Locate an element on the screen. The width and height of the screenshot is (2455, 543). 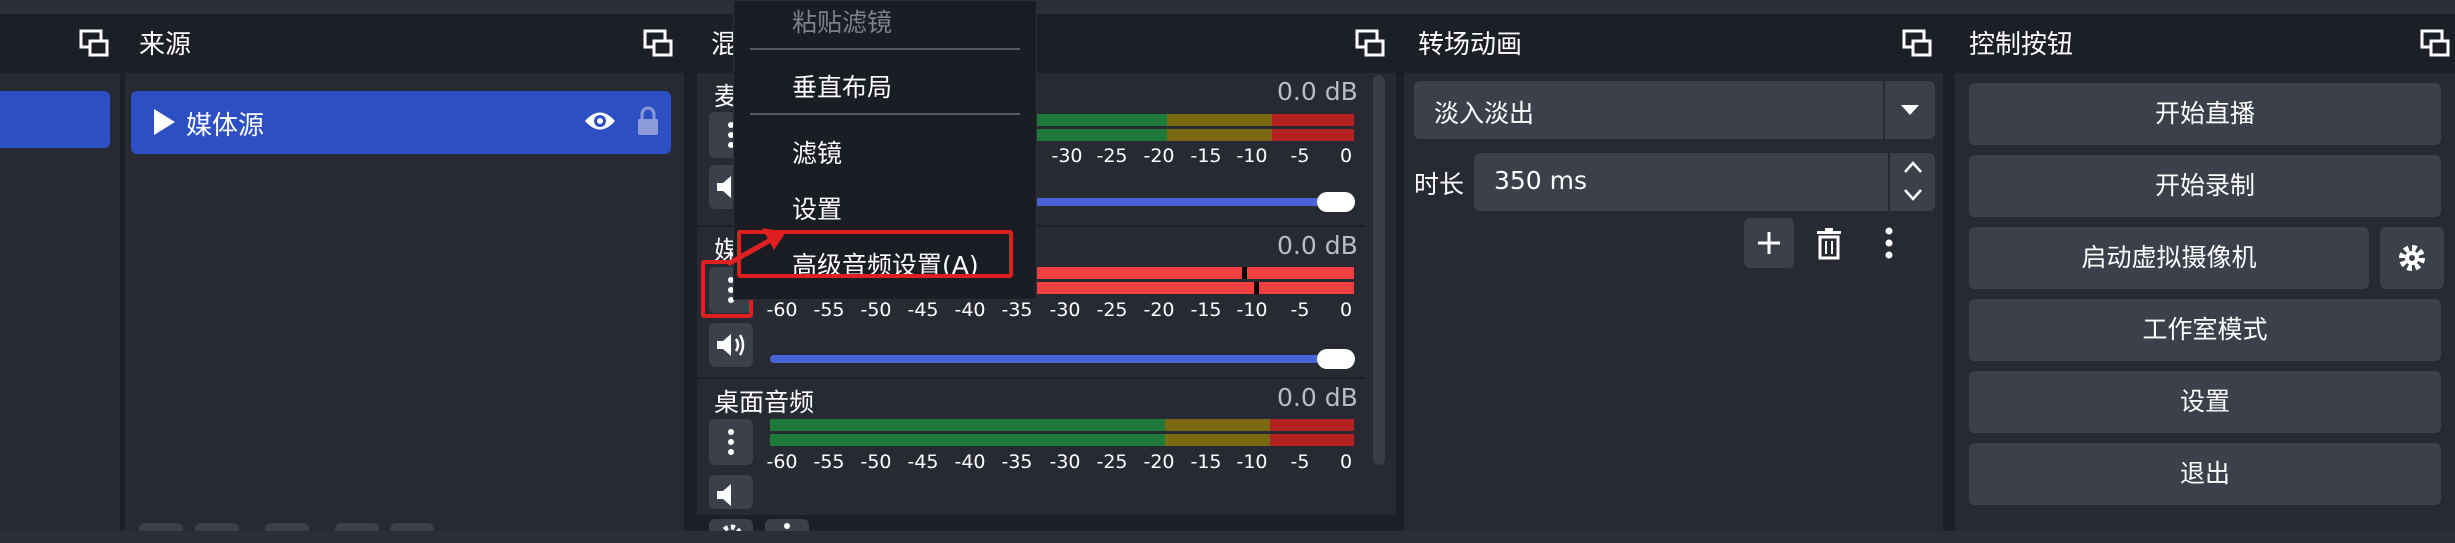
bottom-strip is located at coordinates (1227, 537).